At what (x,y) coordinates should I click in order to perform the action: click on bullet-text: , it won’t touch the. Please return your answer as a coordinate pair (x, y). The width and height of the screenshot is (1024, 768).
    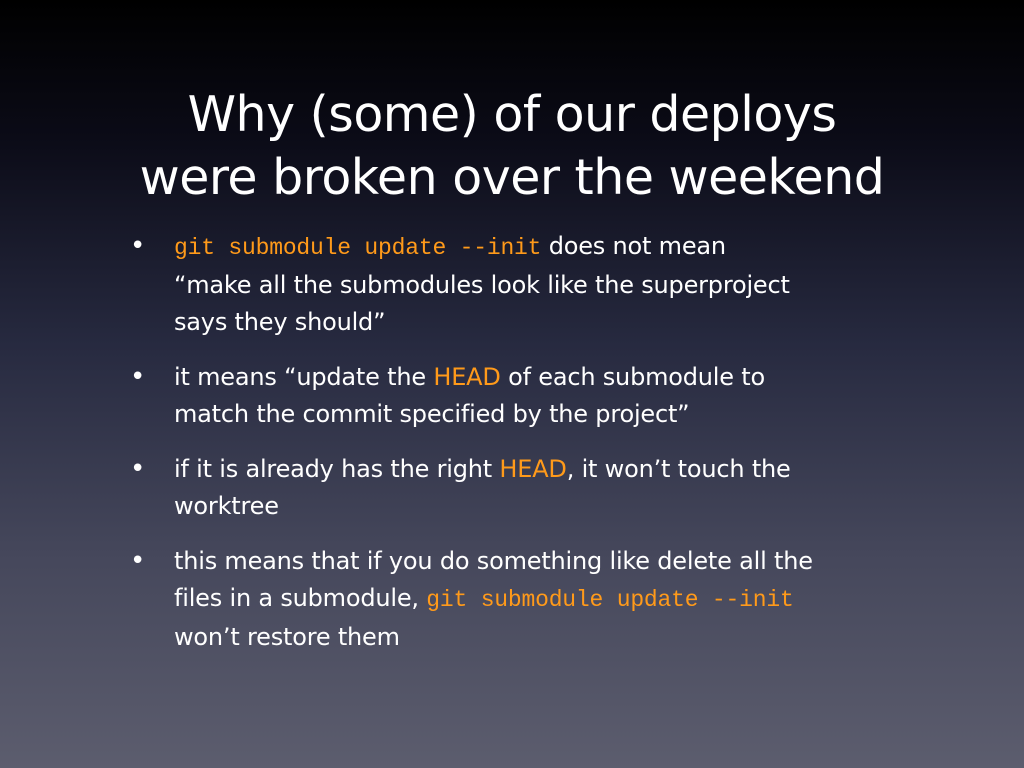
    Looking at the image, I should click on (678, 469).